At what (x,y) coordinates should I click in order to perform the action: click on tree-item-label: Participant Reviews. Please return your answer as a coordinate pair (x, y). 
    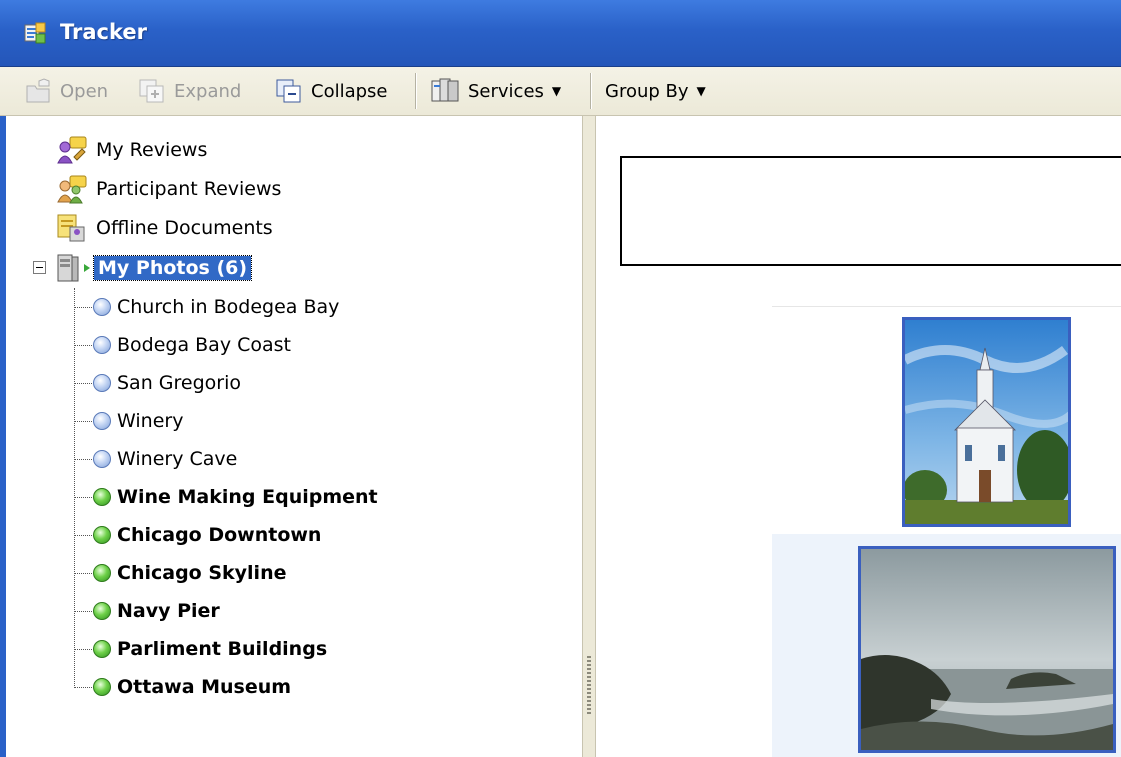
    Looking at the image, I should click on (189, 189).